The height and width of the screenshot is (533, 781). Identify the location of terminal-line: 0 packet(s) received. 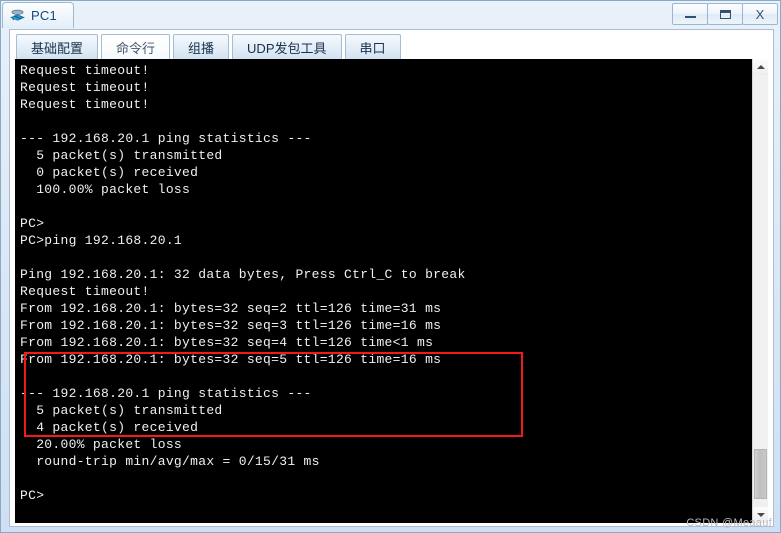
(109, 172).